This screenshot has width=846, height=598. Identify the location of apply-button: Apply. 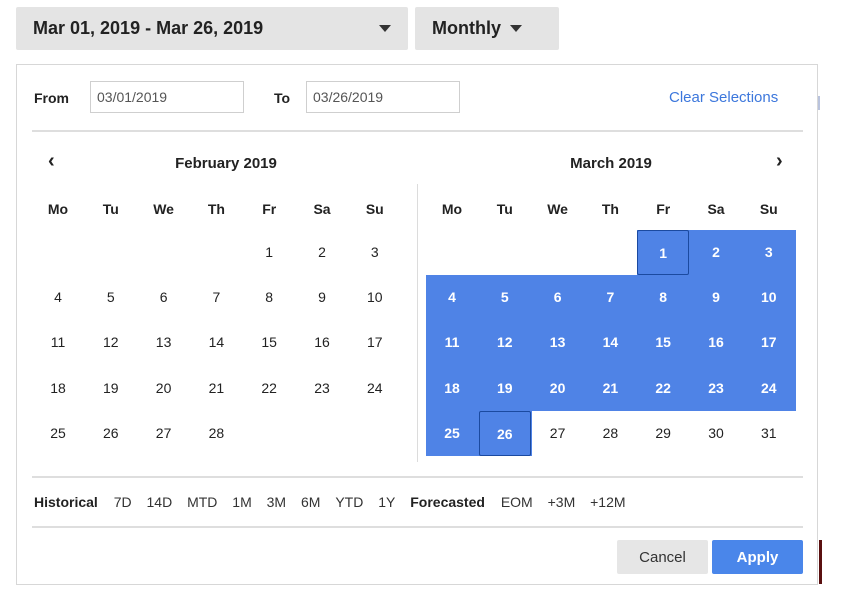
(757, 557).